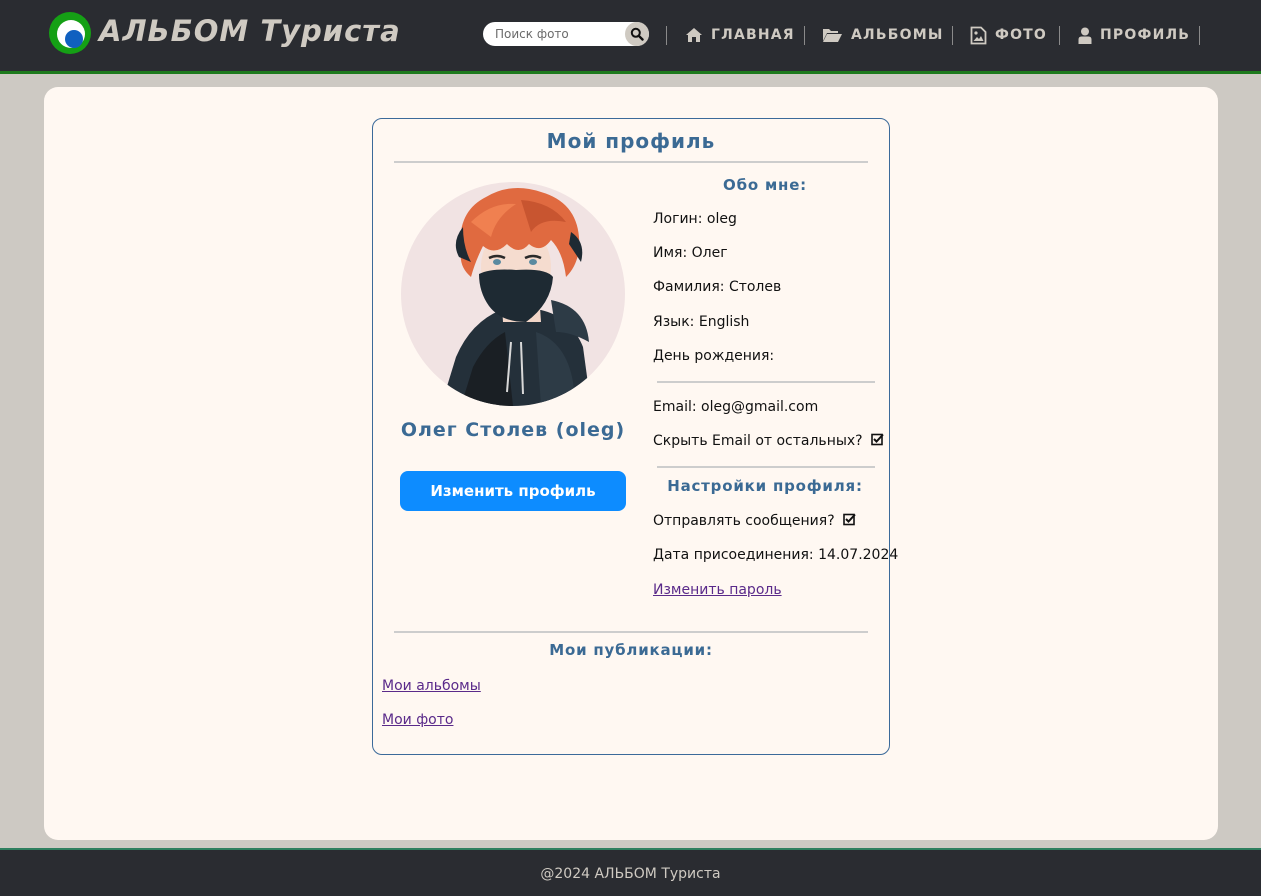 The image size is (1261, 896). Describe the element at coordinates (733, 555) in the screenshot. I see `joined-label: Дата присоединения:` at that location.